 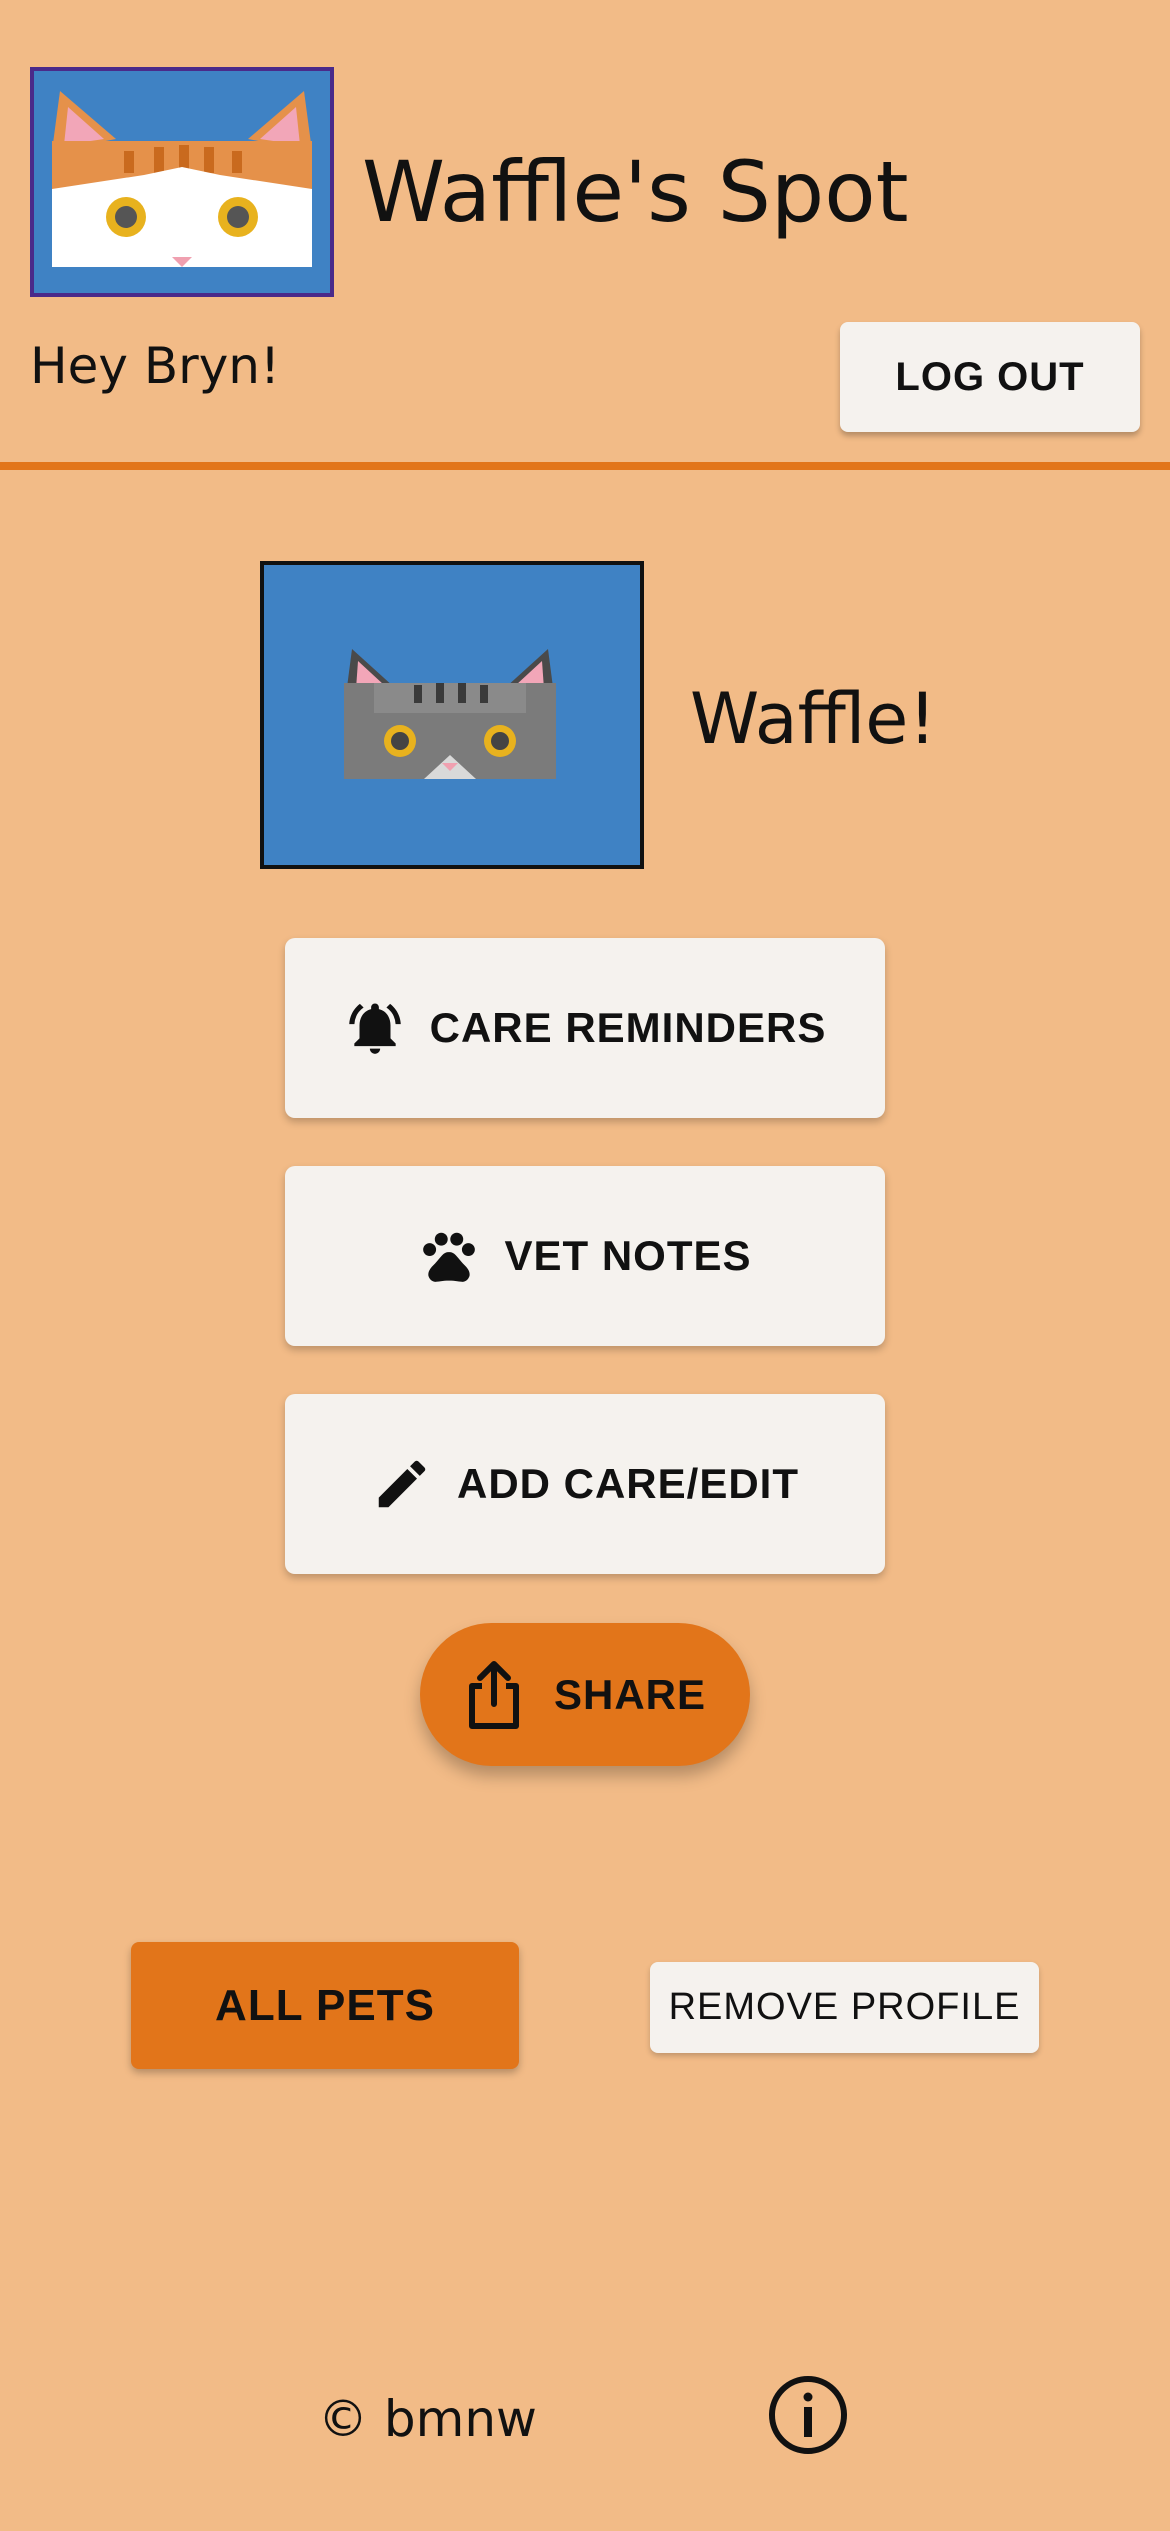 What do you see at coordinates (628, 1255) in the screenshot?
I see `vet-notes-label: VET NOTES` at bounding box center [628, 1255].